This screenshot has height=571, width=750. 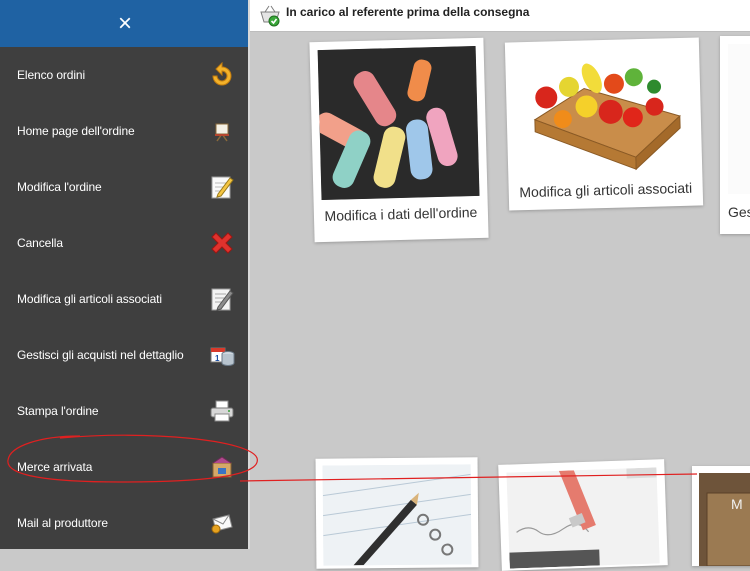 What do you see at coordinates (217, 358) in the screenshot?
I see `svg-text: 1` at bounding box center [217, 358].